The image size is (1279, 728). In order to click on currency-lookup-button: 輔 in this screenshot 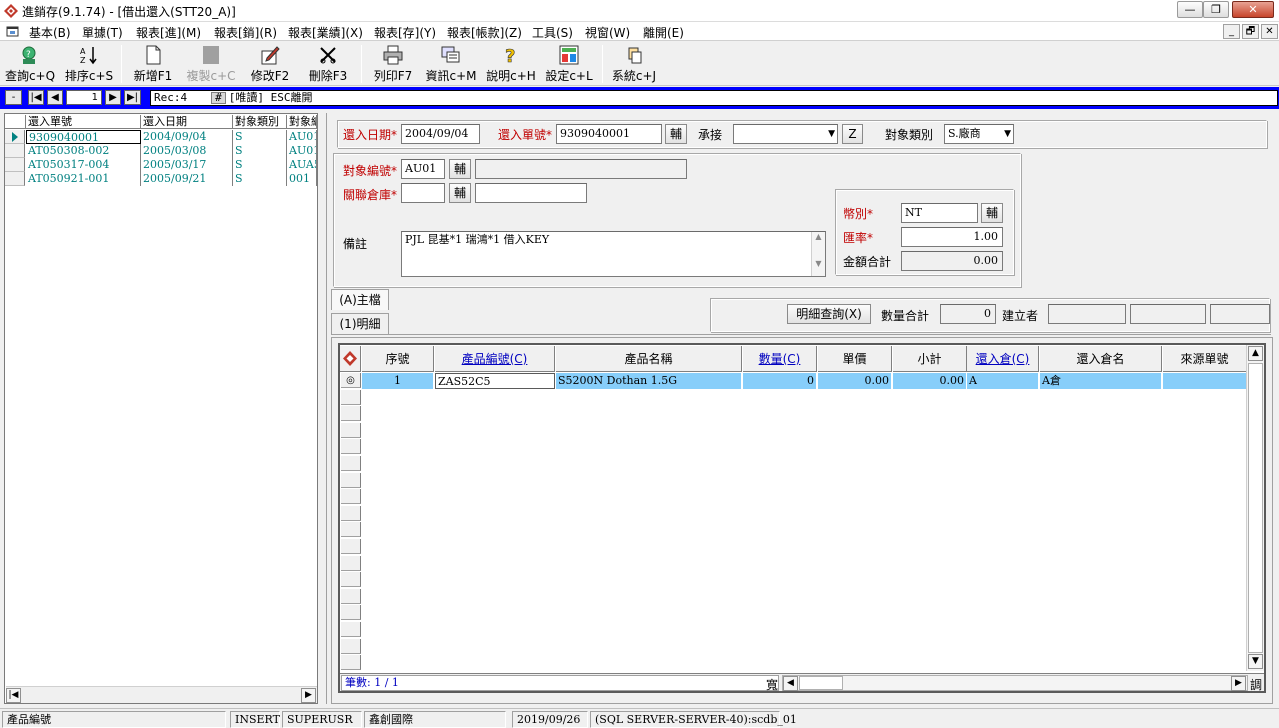, I will do `click(992, 213)`.